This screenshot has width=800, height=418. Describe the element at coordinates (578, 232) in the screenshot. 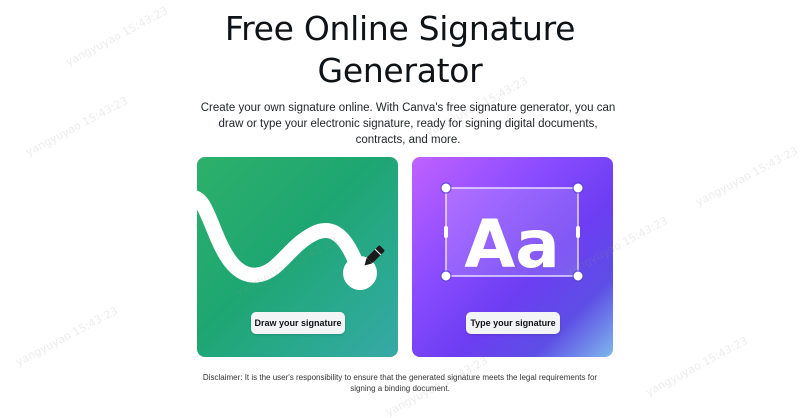

I see `resize-handle-right` at that location.